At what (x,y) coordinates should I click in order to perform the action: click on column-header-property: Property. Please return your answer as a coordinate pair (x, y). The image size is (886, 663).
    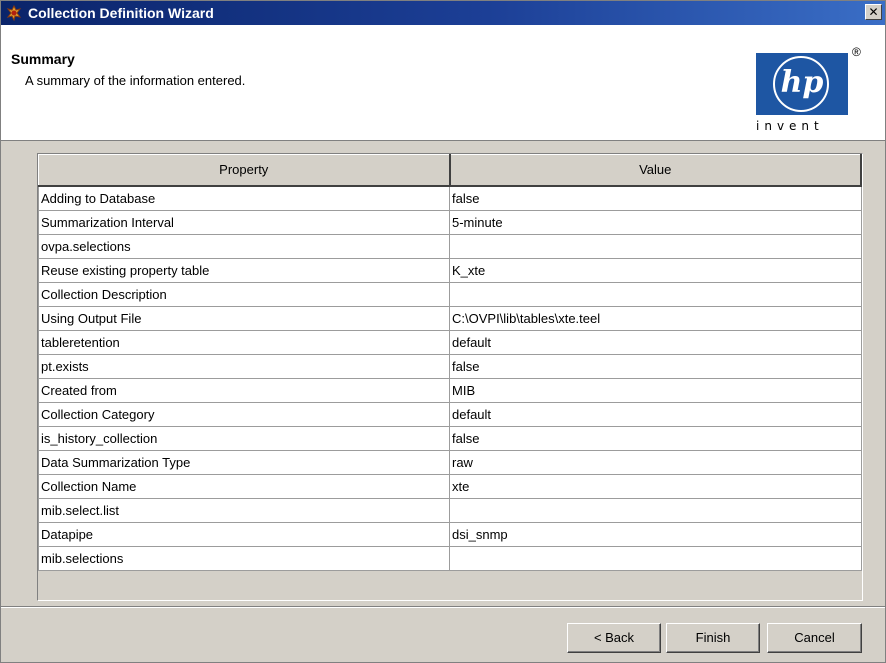
    Looking at the image, I should click on (244, 170).